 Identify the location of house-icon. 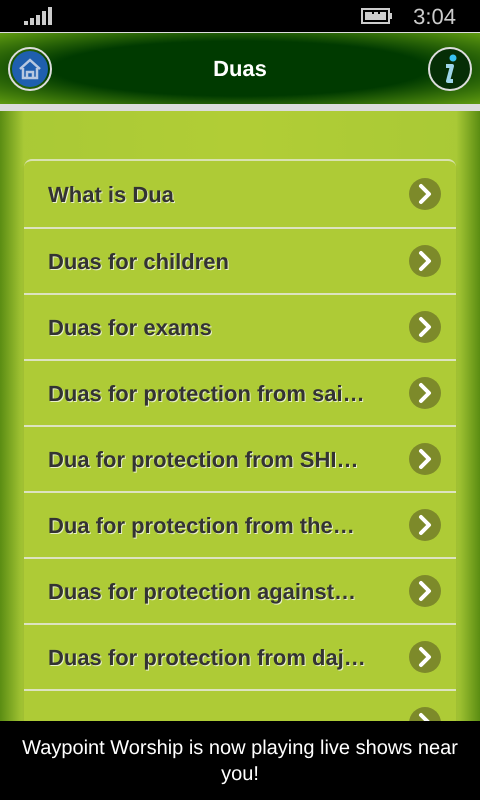
(30, 68).